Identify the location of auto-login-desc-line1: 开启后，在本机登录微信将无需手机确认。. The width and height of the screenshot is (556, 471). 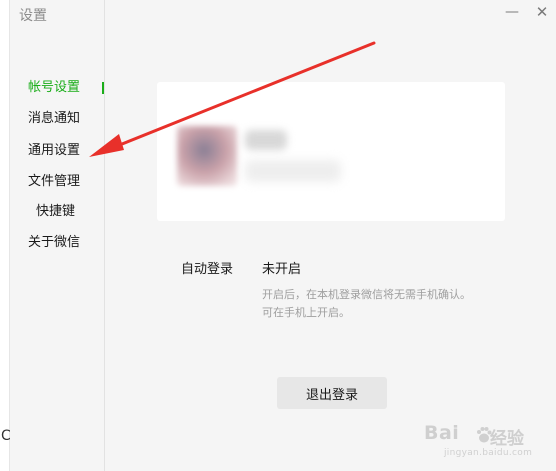
(366, 294).